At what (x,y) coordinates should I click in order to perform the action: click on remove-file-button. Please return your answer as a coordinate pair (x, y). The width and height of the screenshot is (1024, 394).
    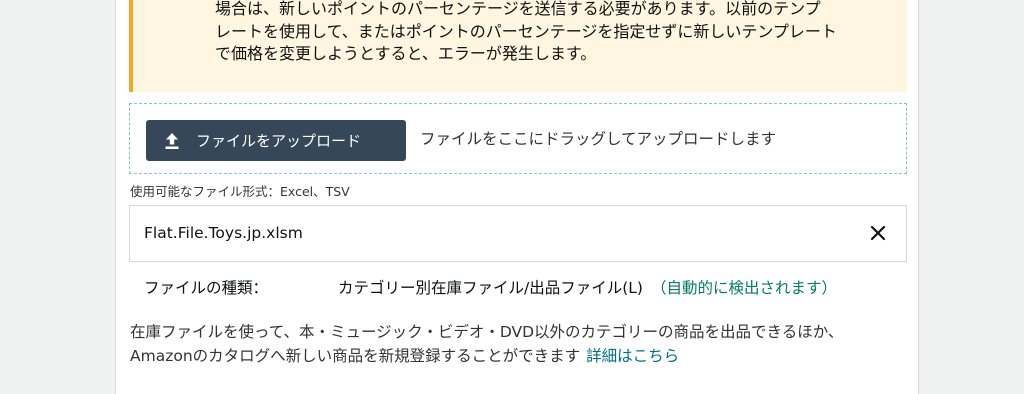
    Looking at the image, I should click on (878, 233).